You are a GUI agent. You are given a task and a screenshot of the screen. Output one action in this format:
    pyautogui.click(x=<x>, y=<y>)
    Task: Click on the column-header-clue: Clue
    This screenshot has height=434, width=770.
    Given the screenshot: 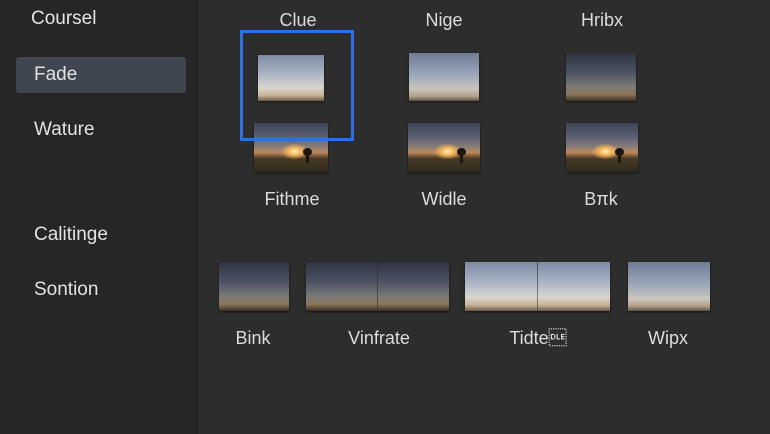 What is the action you would take?
    pyautogui.click(x=298, y=20)
    